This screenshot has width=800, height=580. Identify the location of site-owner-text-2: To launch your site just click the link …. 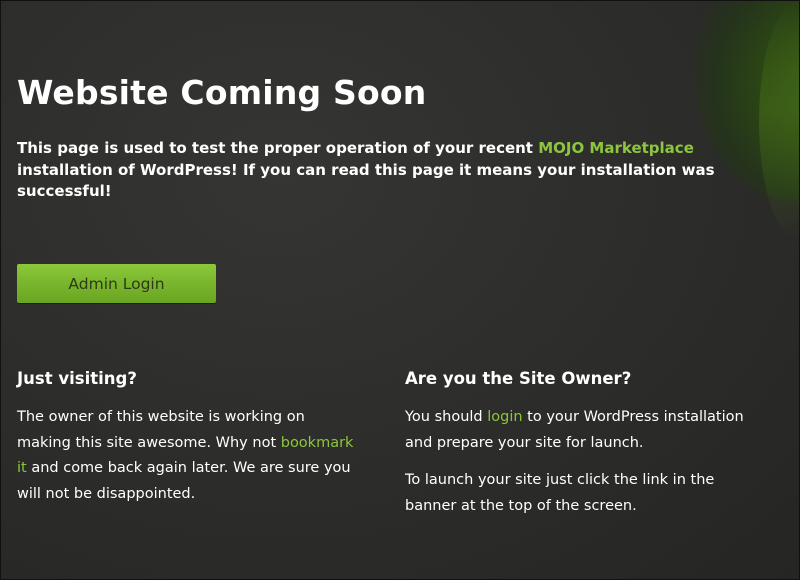
(560, 493).